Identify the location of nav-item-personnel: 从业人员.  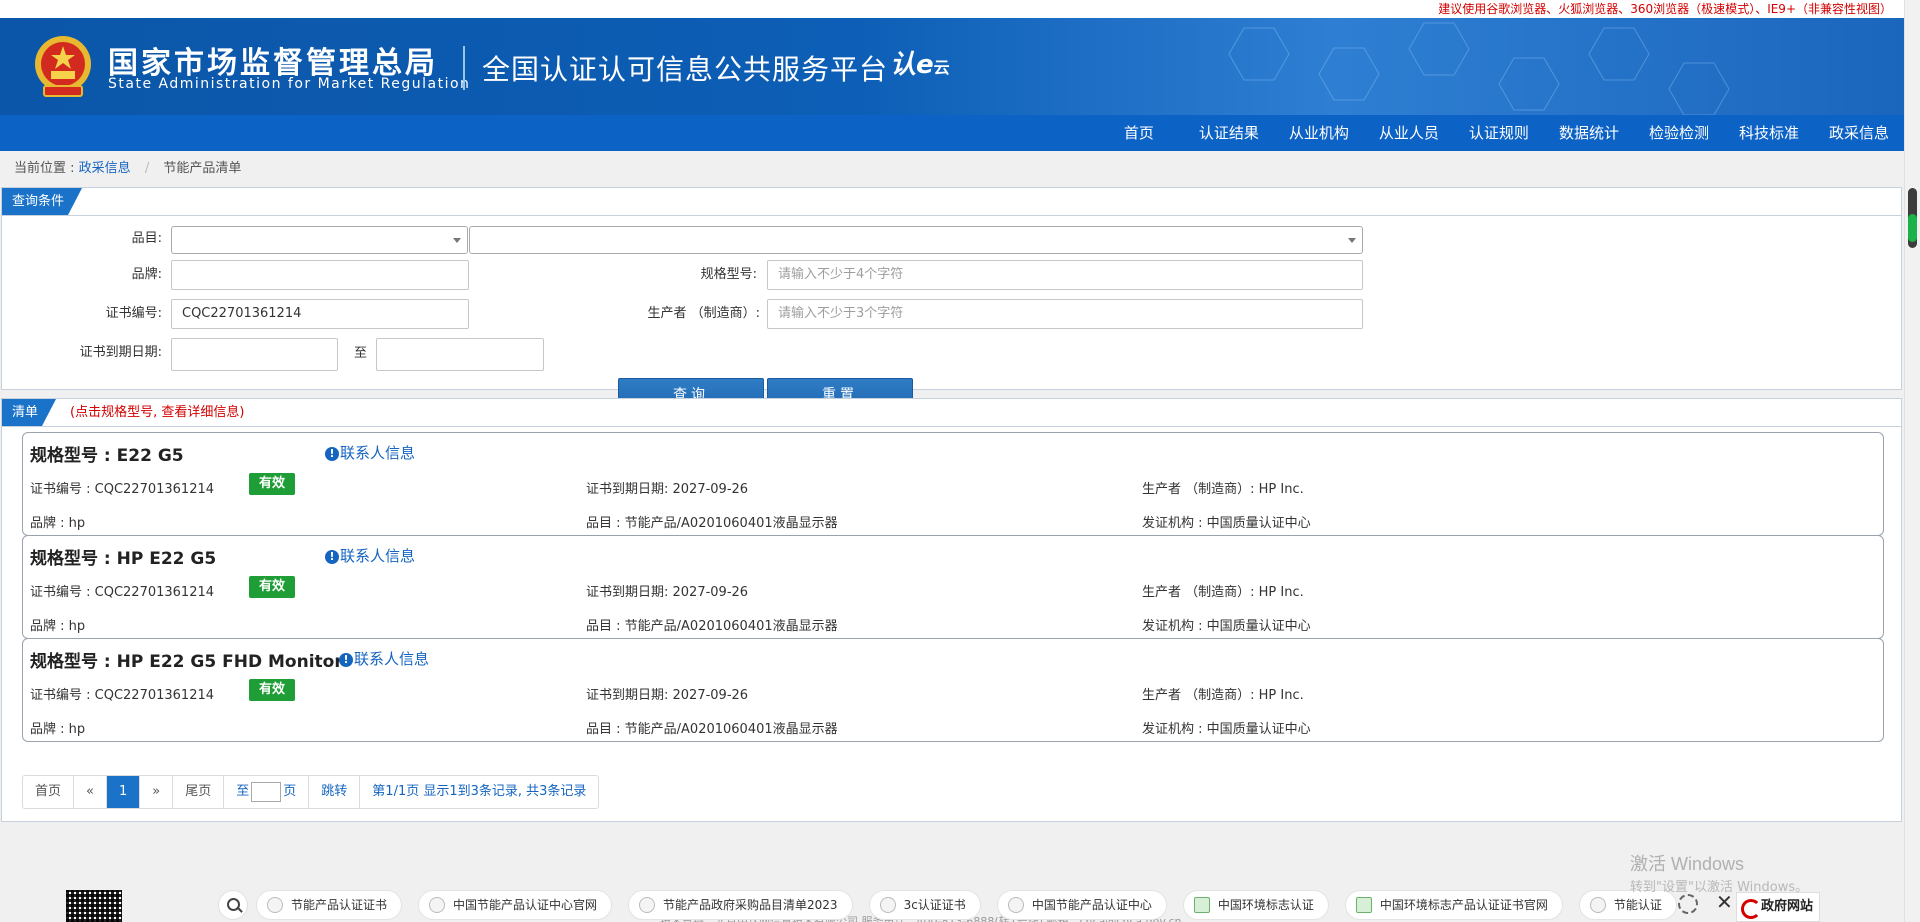
(1409, 133).